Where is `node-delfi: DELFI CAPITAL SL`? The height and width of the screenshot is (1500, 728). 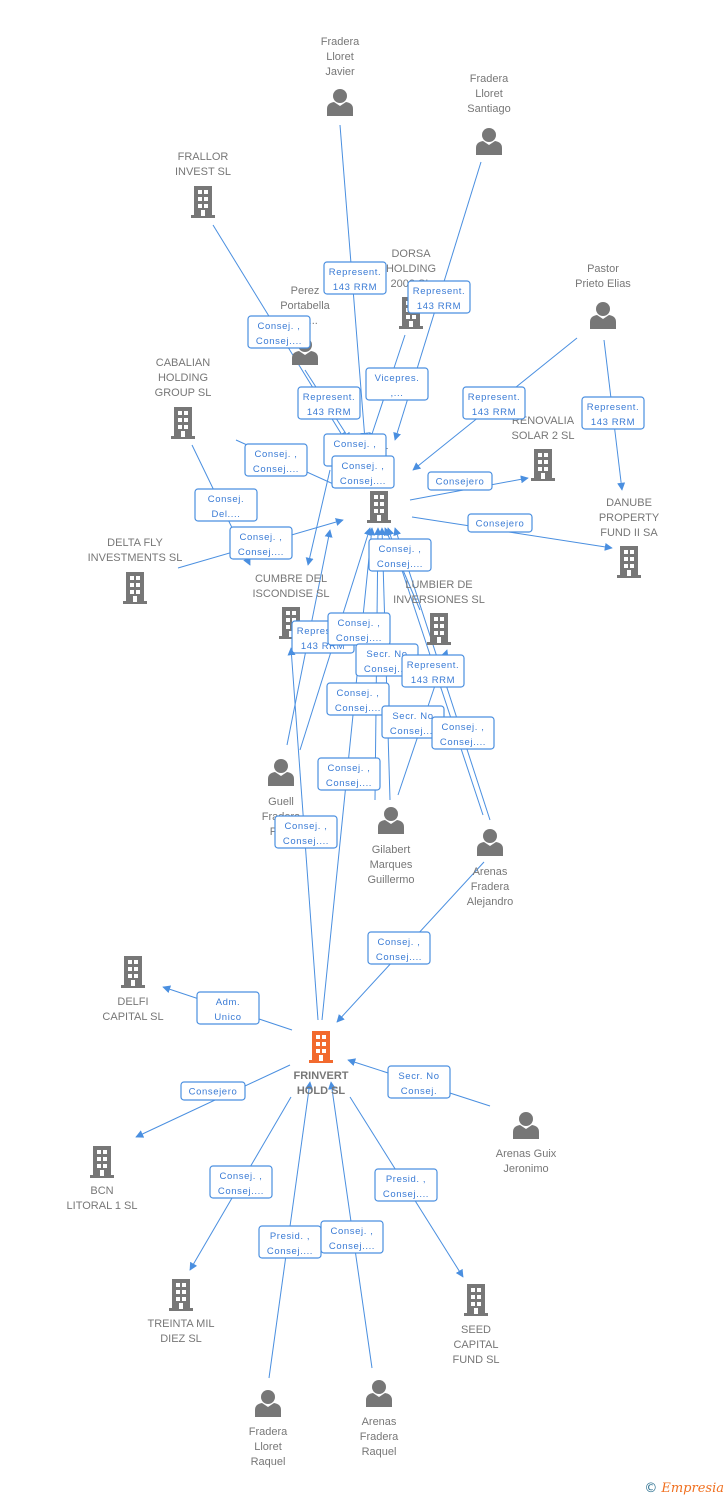
node-delfi: DELFI CAPITAL SL is located at coordinates (133, 989).